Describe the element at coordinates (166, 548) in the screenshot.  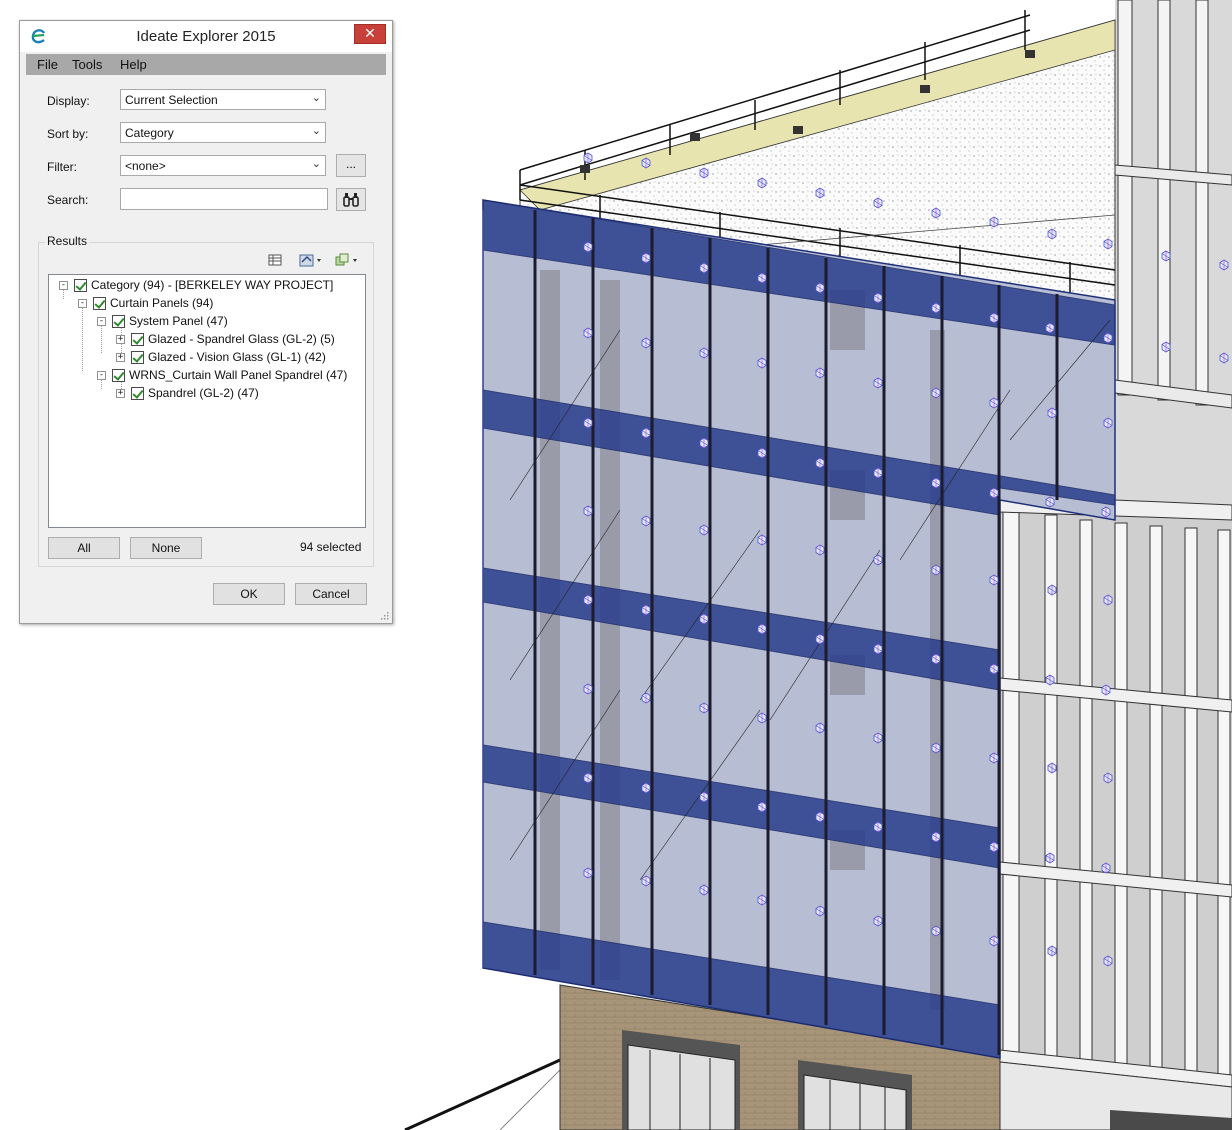
I see `select-none-button: None` at that location.